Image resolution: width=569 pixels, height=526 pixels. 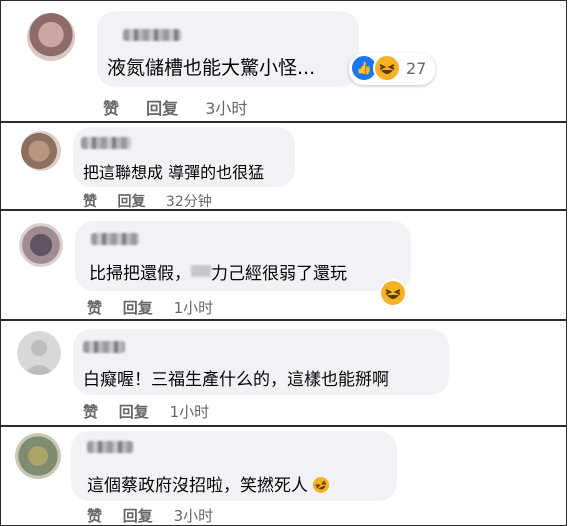 I want to click on comment-text: 比掃把還假， 力己經很弱了還玩, so click(x=218, y=271).